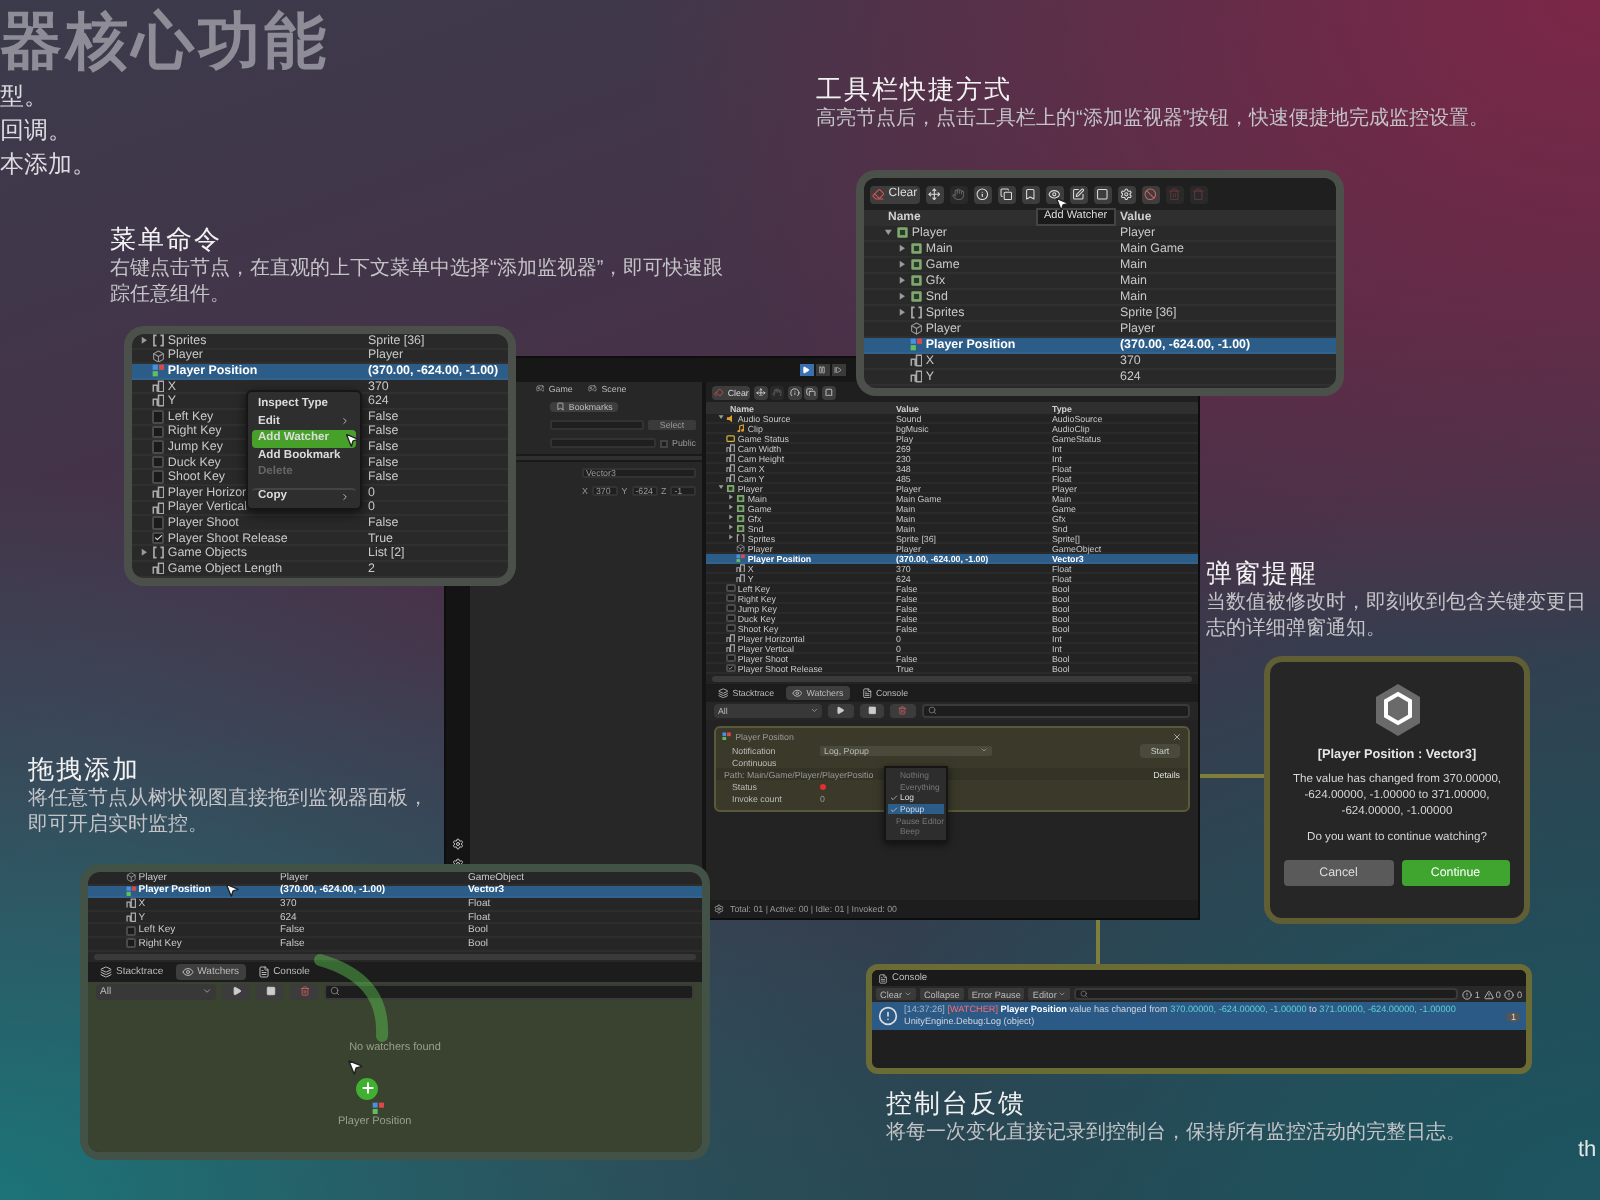  I want to click on feature-title: 菜单命令, so click(167, 239).